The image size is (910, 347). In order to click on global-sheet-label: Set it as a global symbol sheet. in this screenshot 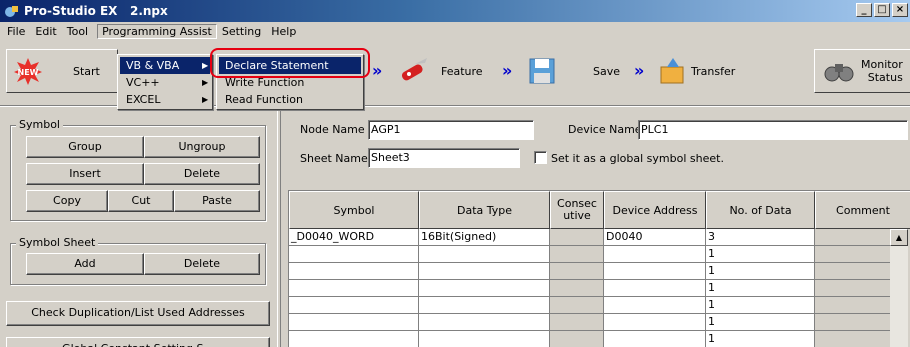, I will do `click(637, 158)`.